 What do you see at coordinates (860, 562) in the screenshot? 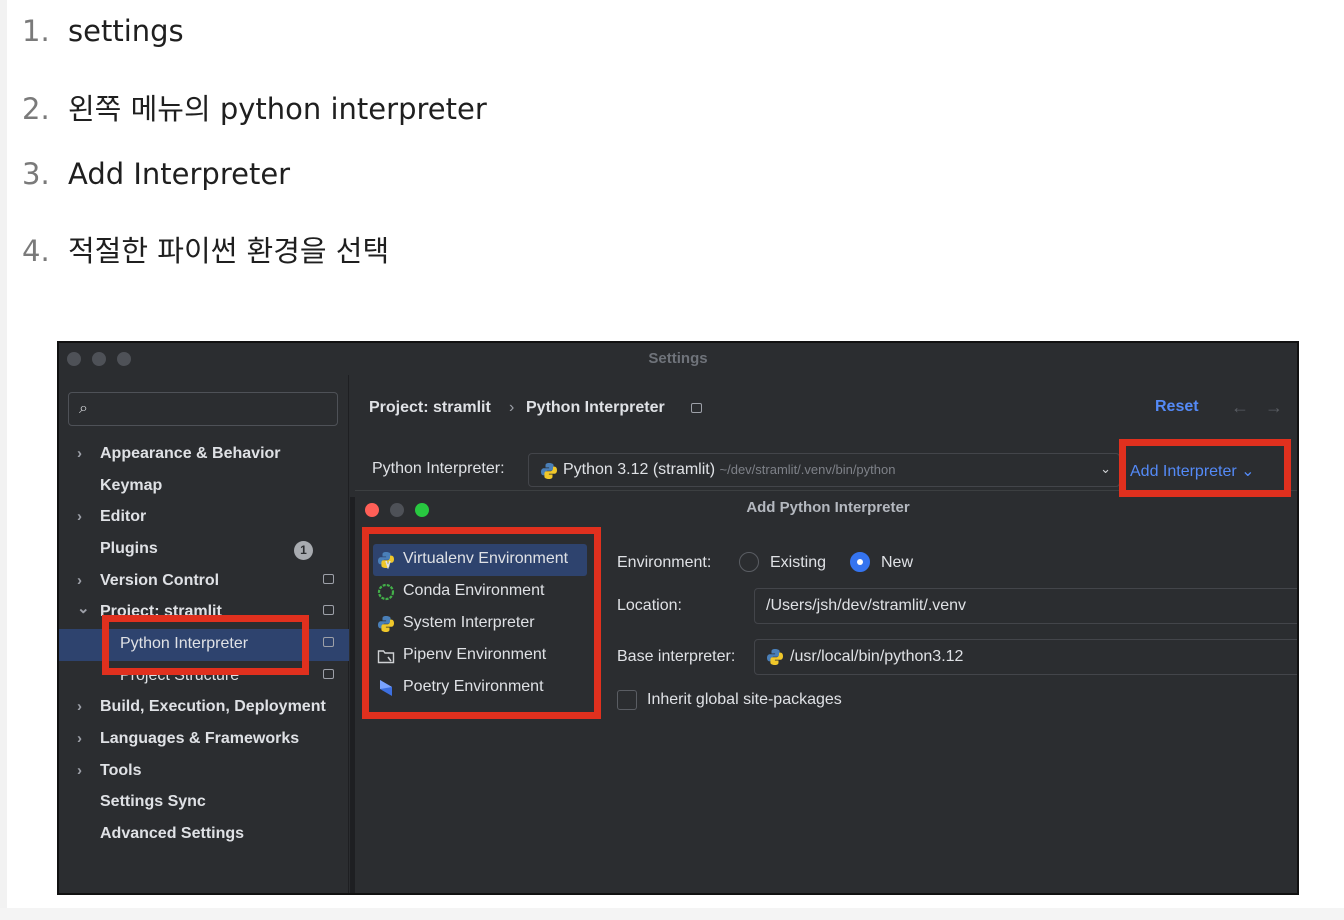
I see `new-radio` at bounding box center [860, 562].